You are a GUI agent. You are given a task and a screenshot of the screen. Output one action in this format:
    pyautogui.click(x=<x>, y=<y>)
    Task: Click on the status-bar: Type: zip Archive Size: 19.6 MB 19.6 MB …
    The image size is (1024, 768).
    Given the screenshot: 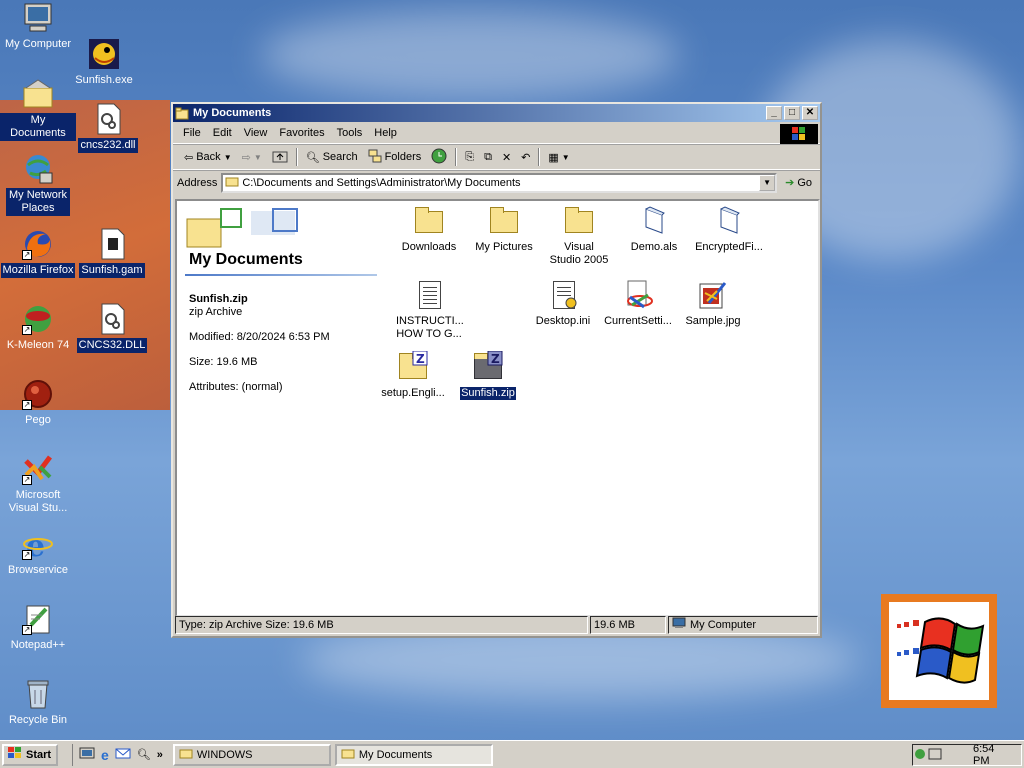 What is the action you would take?
    pyautogui.click(x=497, y=625)
    